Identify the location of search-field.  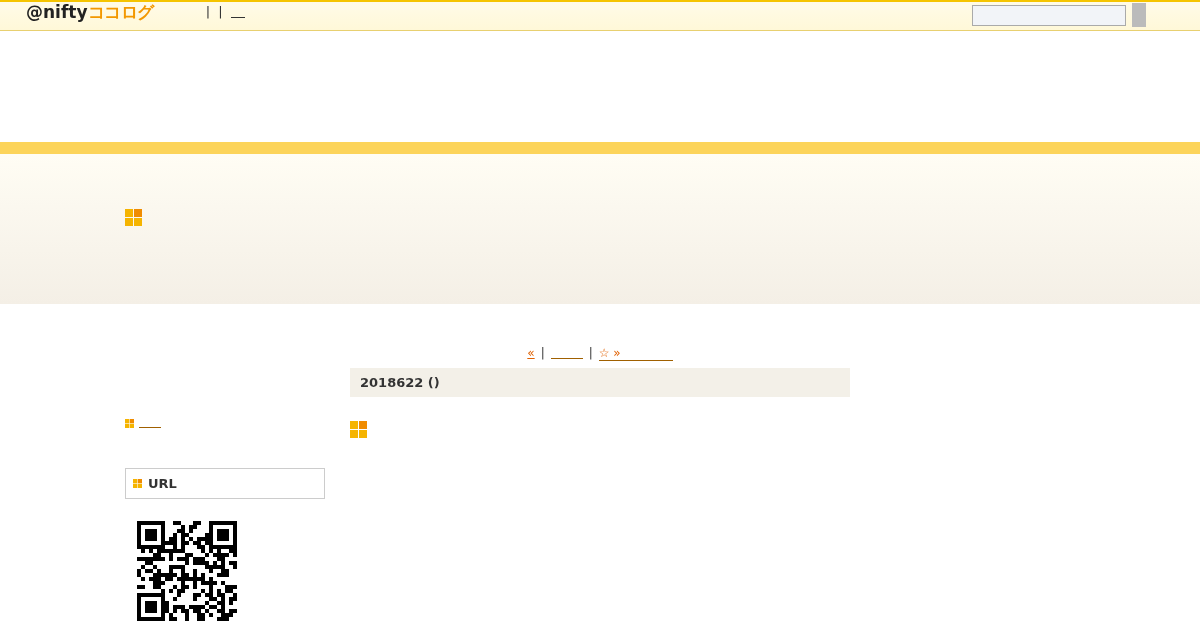
(1049, 15).